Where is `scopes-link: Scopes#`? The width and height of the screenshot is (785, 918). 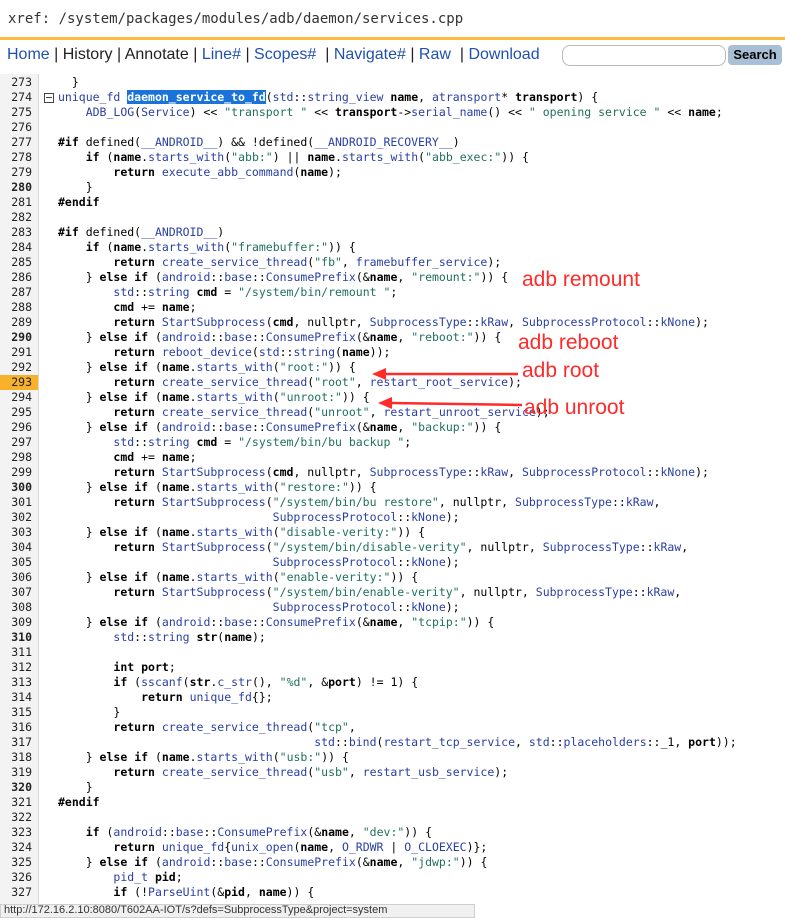
scopes-link: Scopes# is located at coordinates (285, 54).